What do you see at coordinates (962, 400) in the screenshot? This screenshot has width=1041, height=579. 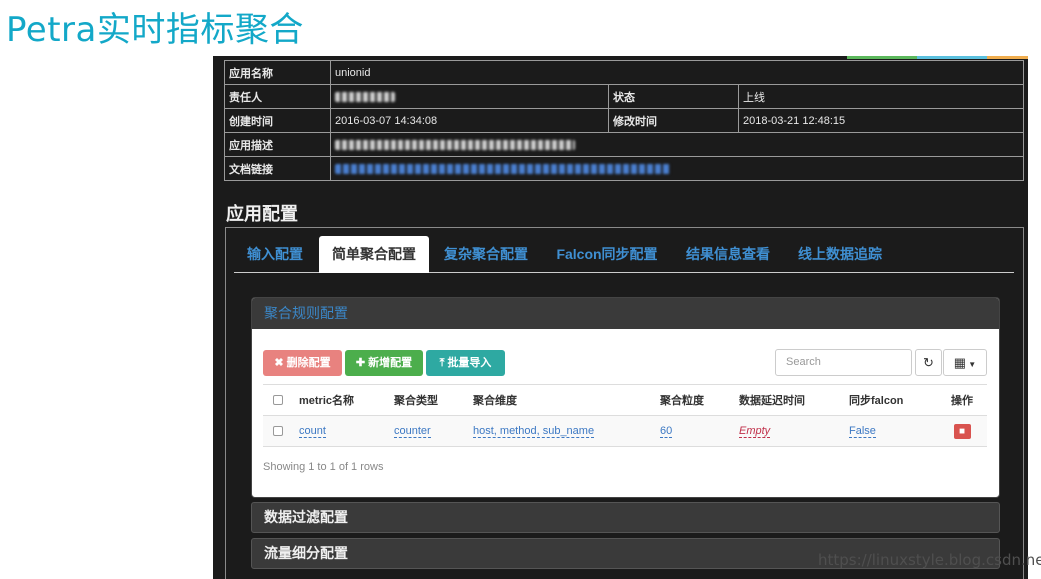 I see `col-actions: 操作` at bounding box center [962, 400].